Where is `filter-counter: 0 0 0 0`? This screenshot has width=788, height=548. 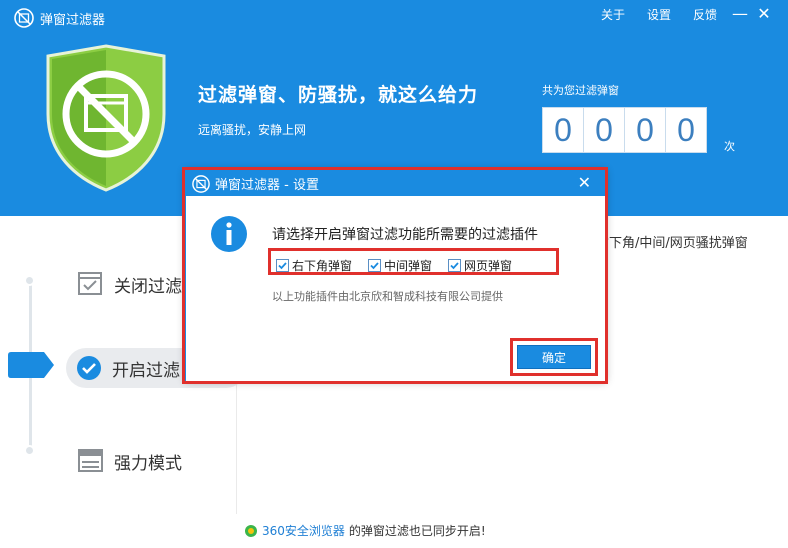 filter-counter: 0 0 0 0 is located at coordinates (624, 130).